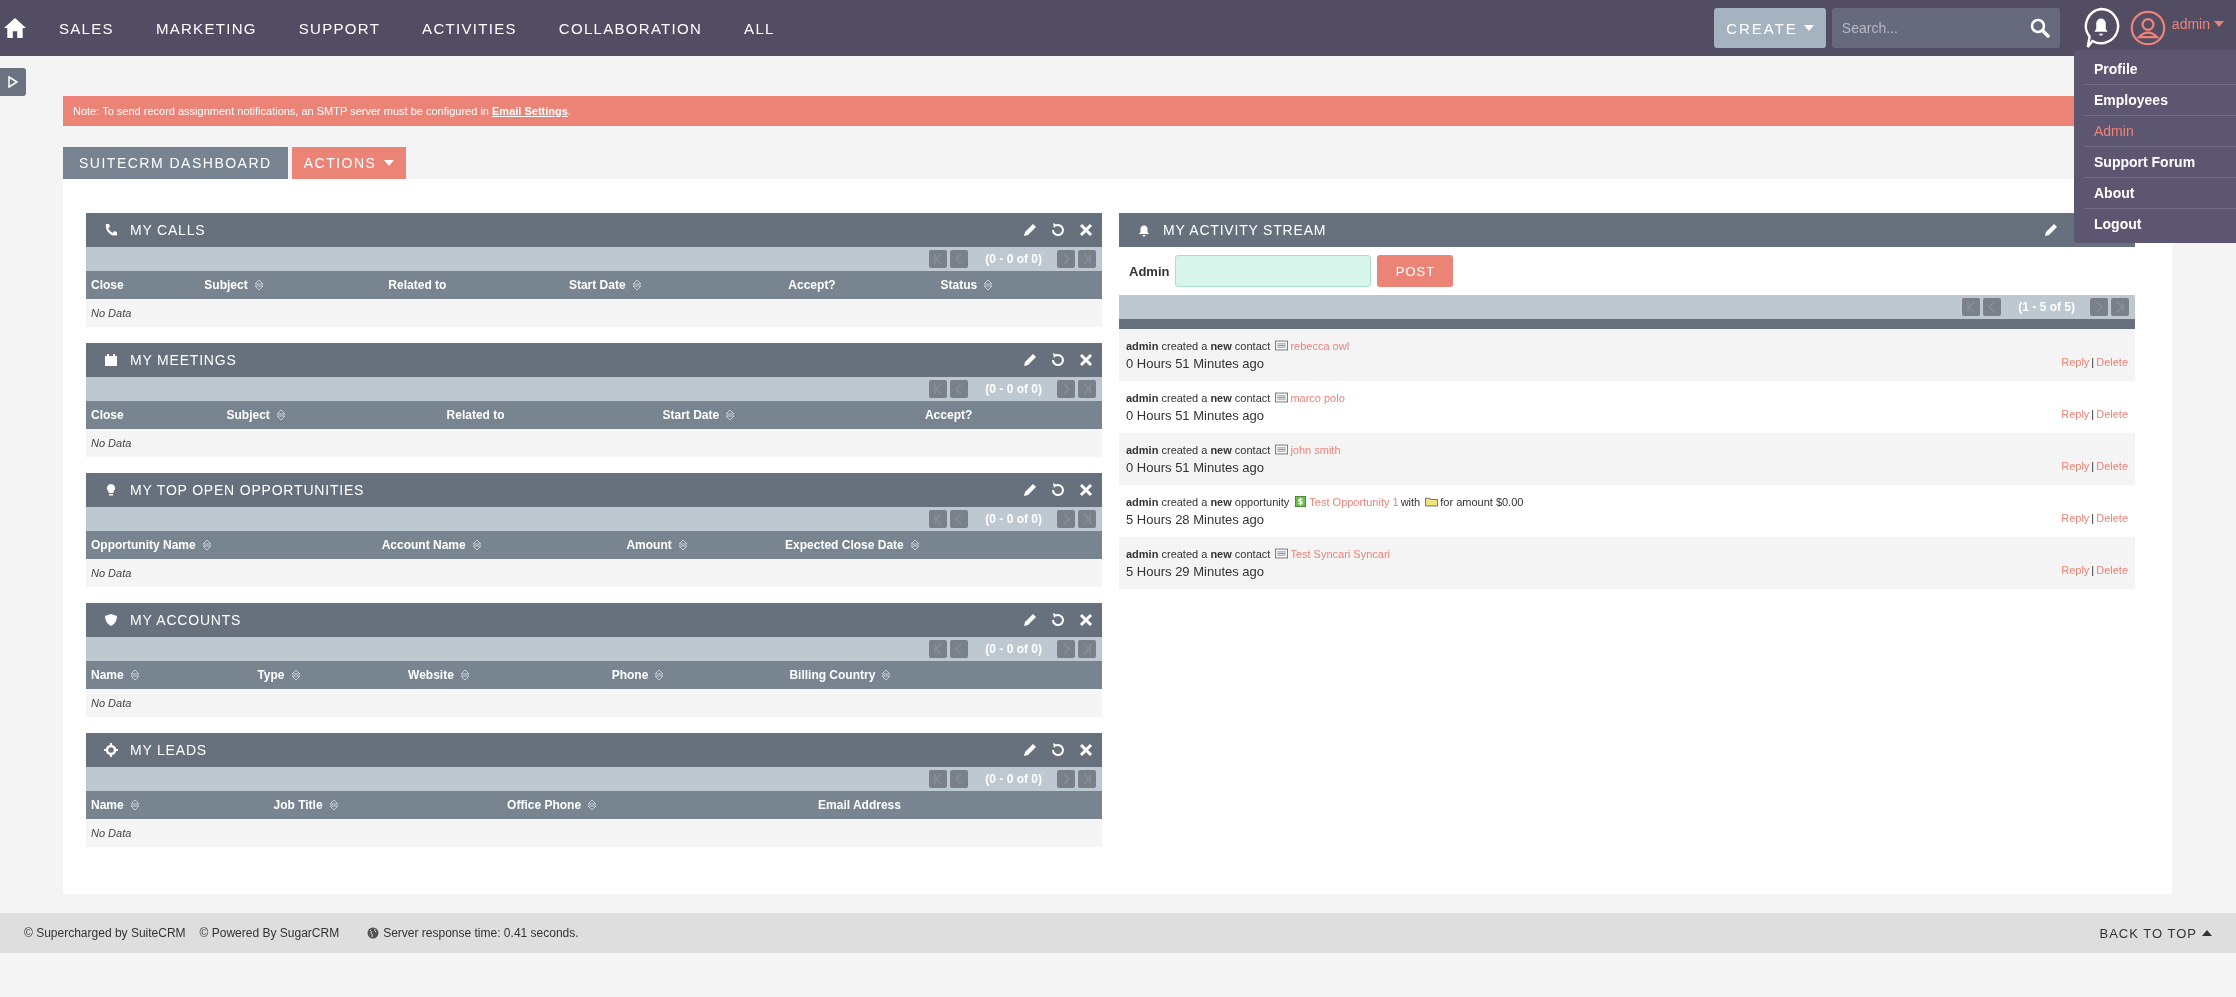  Describe the element at coordinates (630, 28) in the screenshot. I see `nav-menu-item: COLLABORATION` at that location.